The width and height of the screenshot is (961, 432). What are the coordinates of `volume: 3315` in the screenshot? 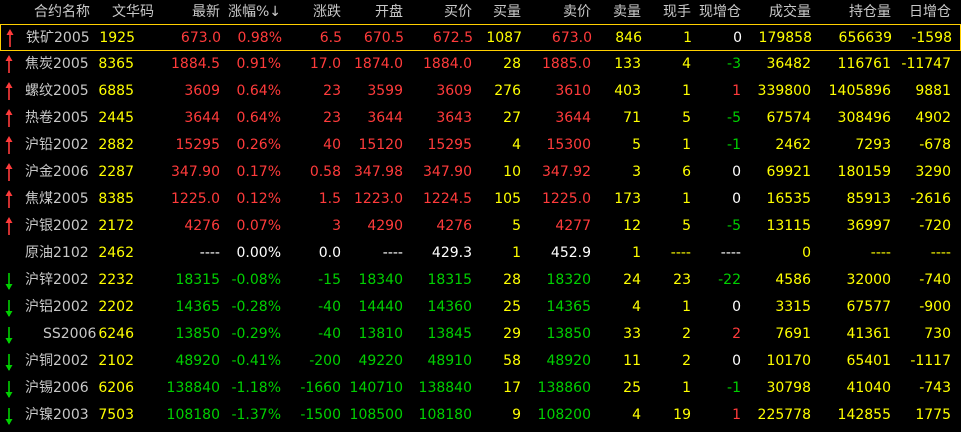 It's located at (793, 307).